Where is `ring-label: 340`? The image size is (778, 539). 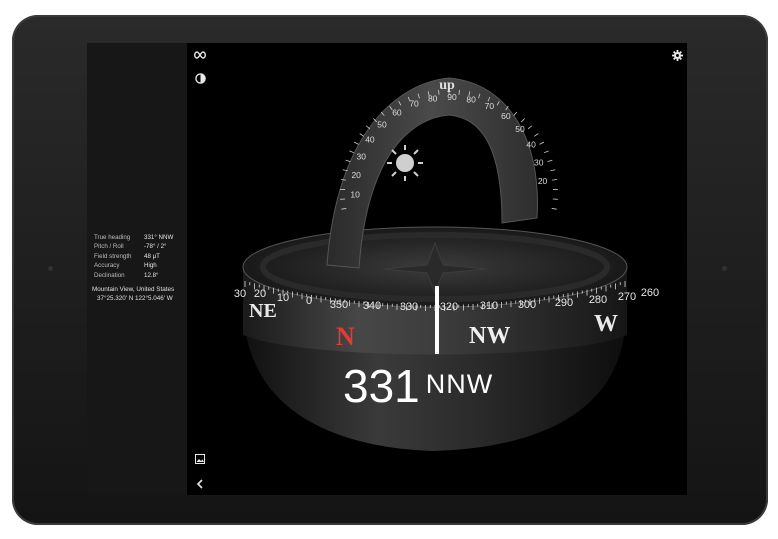
ring-label: 340 is located at coordinates (372, 306).